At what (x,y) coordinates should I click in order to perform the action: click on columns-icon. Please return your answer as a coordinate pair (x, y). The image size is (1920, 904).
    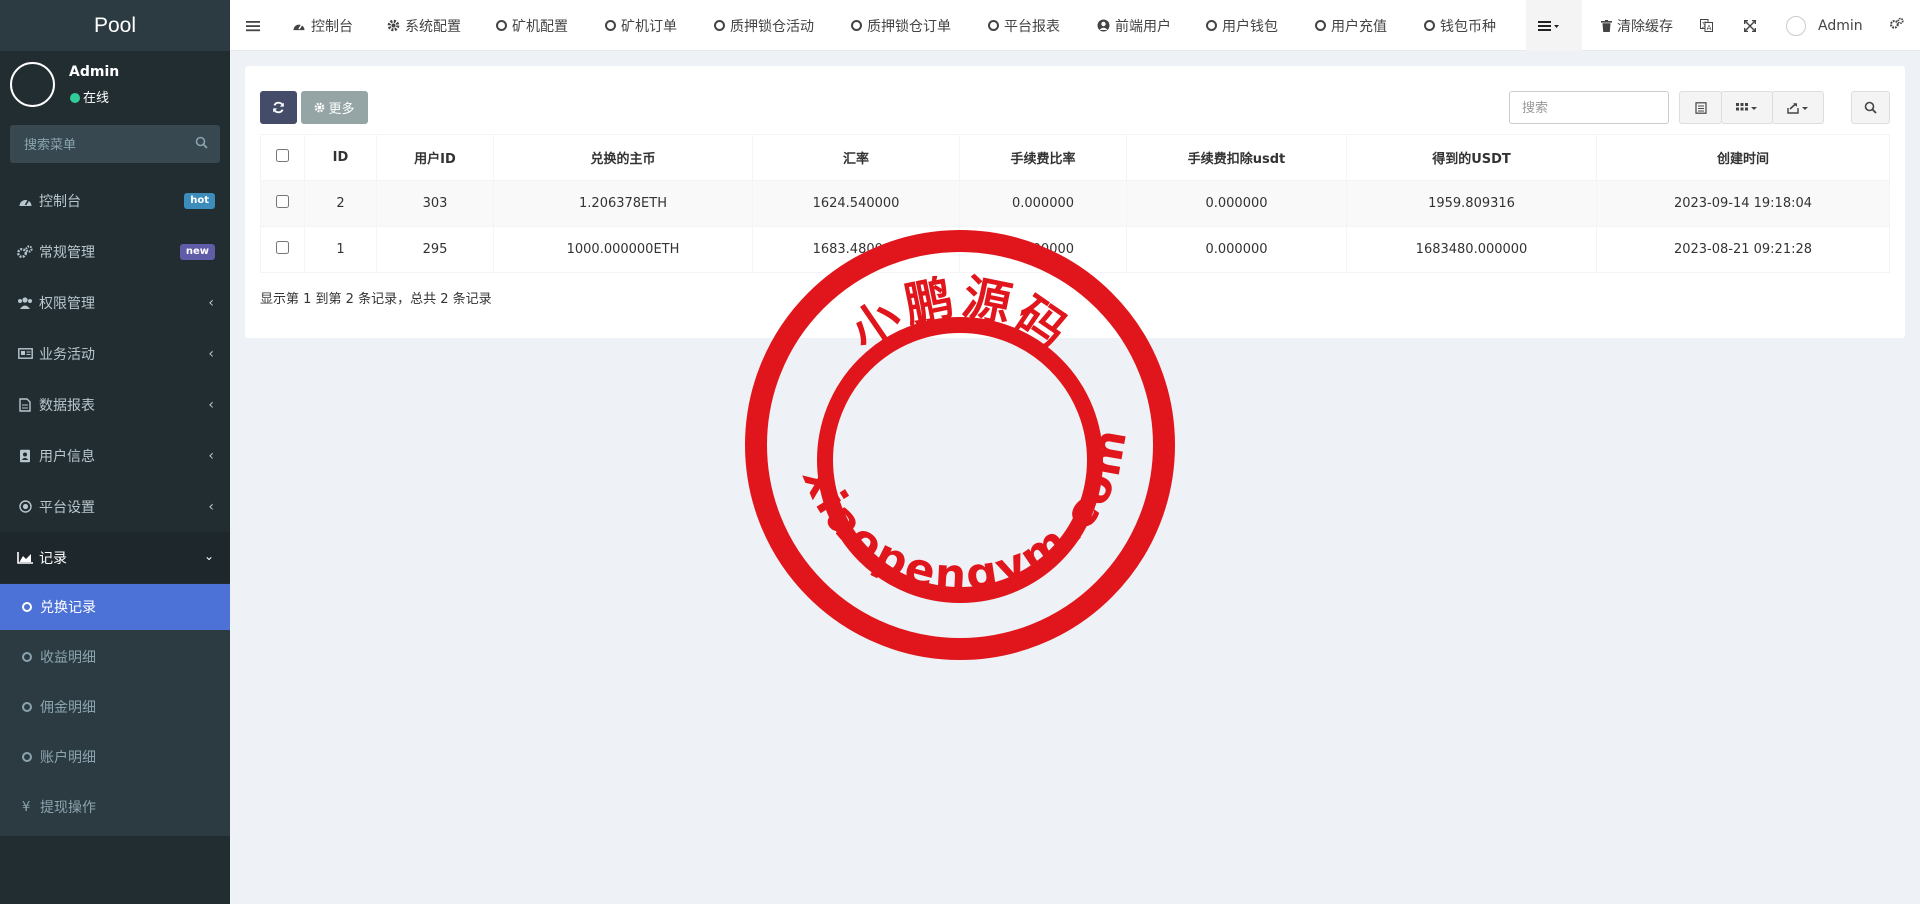
    Looking at the image, I should click on (1746, 106).